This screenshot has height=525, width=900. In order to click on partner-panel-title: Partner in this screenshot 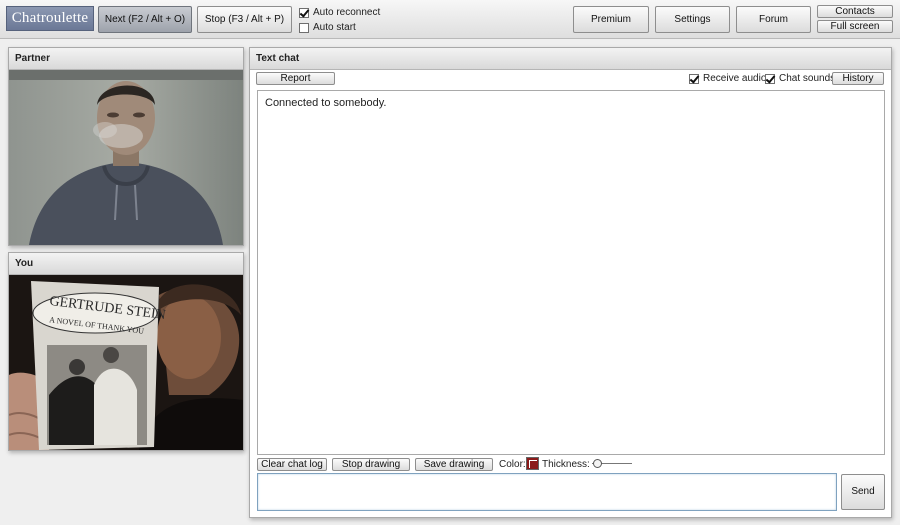, I will do `click(126, 59)`.